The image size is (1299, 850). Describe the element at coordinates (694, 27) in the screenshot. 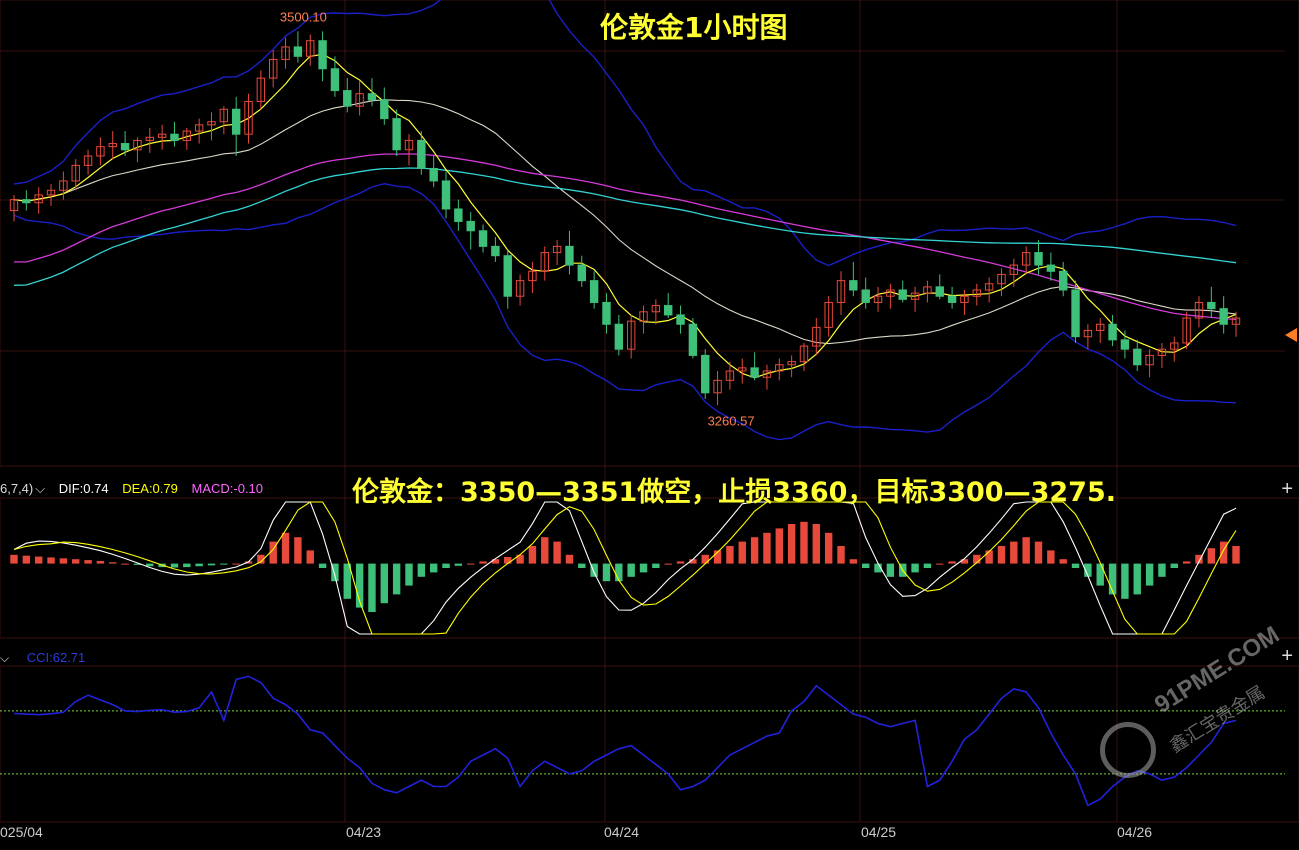

I see `chart-title: 伦敦金1小时图` at that location.